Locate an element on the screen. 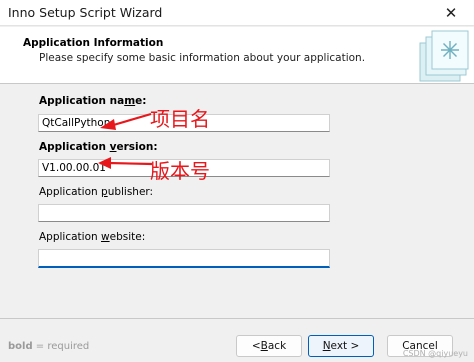 The image size is (474, 362). footer-divider is located at coordinates (237, 318).